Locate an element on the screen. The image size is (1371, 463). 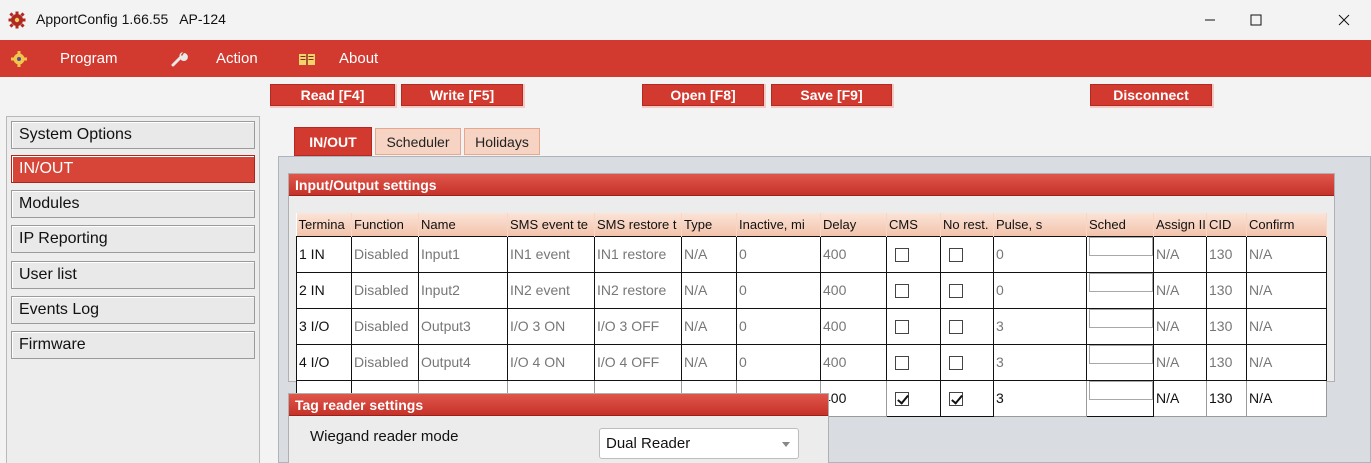
sidebar-item-in-out: IN/OUT is located at coordinates (133, 169).